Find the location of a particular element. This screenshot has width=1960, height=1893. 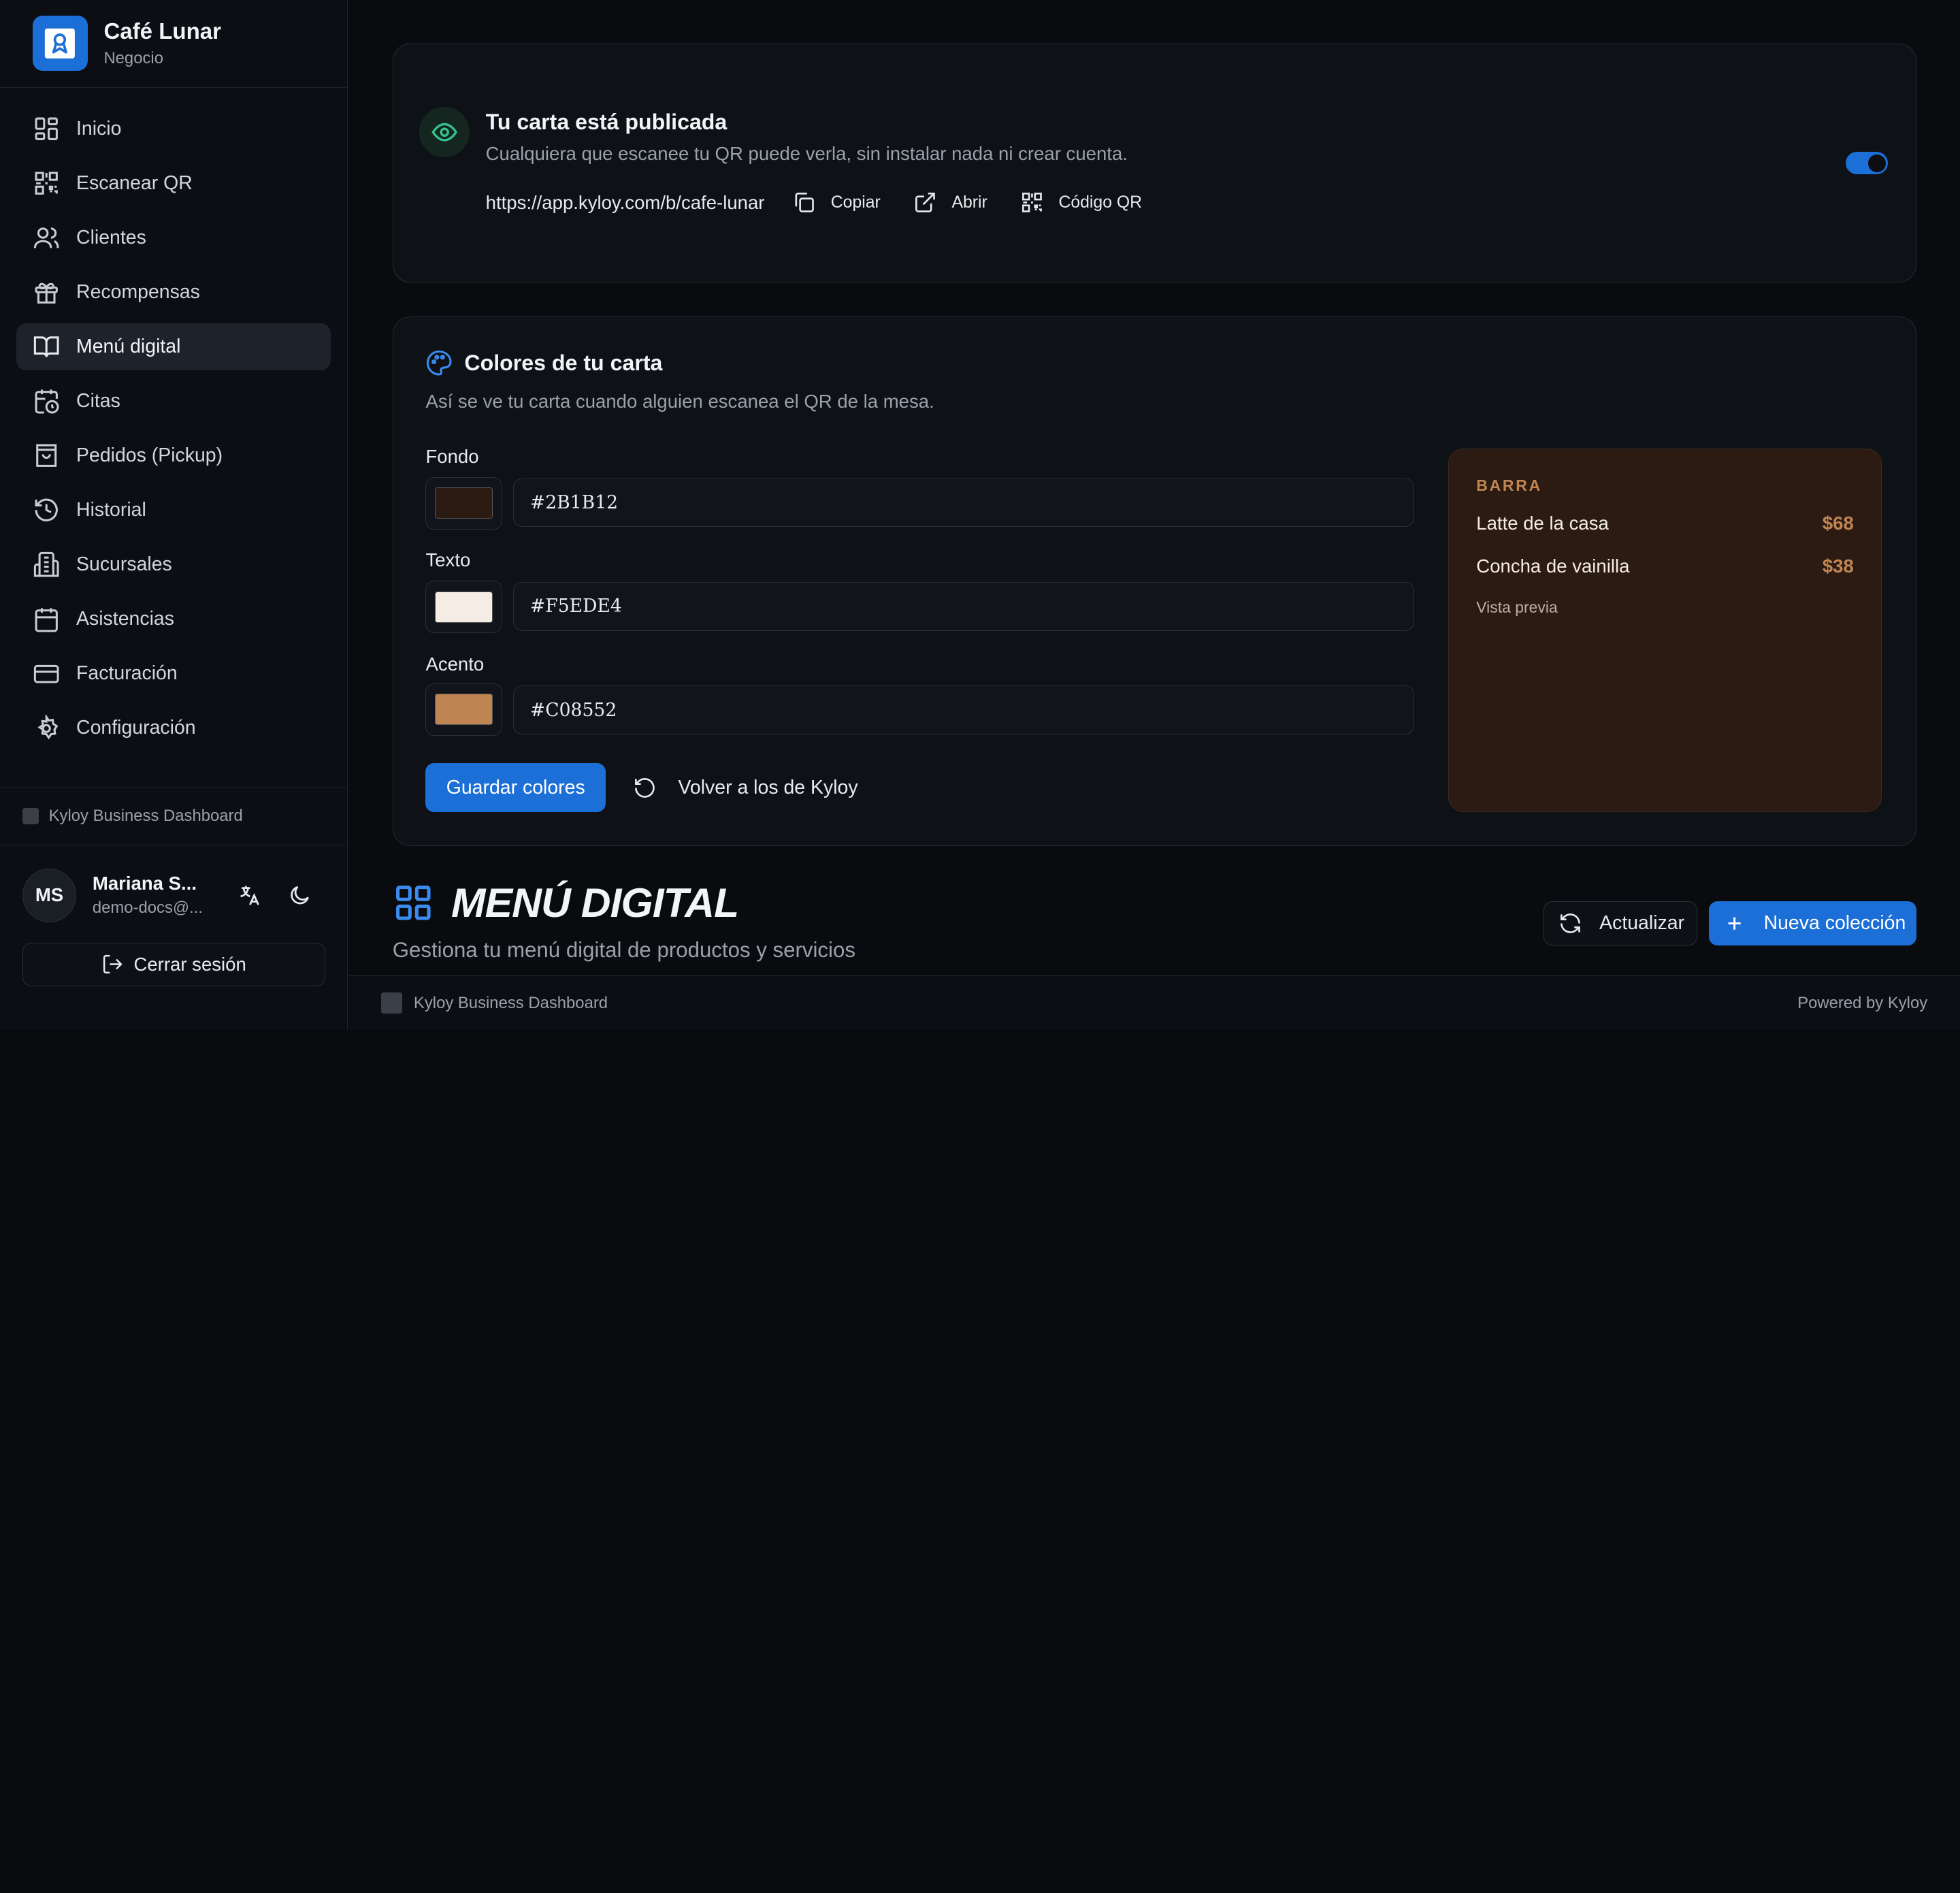

external-link-icon is located at coordinates (925, 203).